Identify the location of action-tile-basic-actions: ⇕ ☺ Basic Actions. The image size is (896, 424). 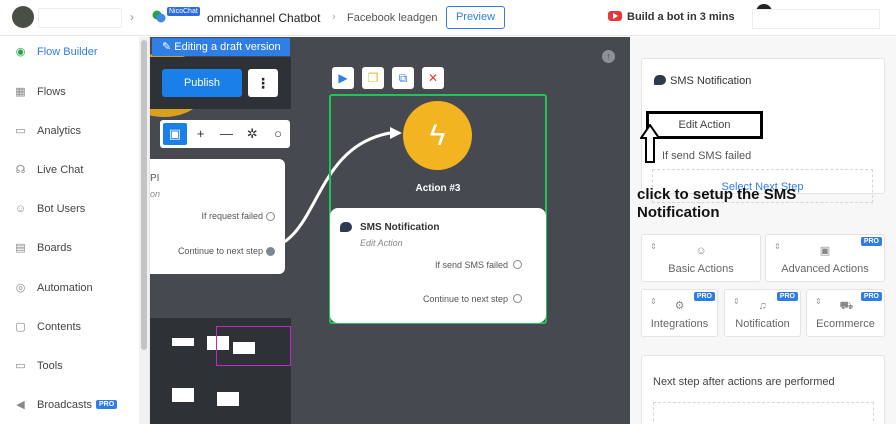
(701, 258).